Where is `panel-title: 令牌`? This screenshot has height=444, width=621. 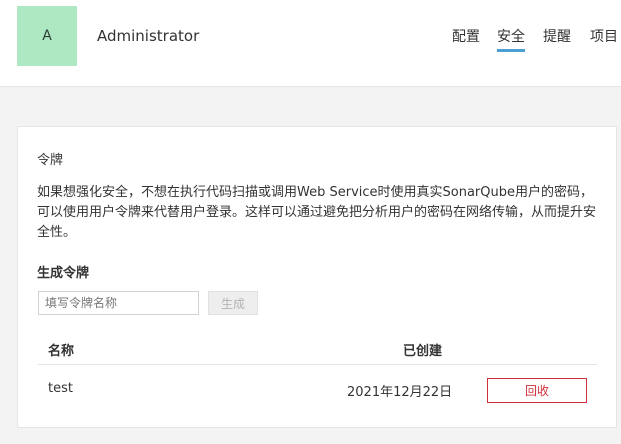
panel-title: 令牌 is located at coordinates (50, 160).